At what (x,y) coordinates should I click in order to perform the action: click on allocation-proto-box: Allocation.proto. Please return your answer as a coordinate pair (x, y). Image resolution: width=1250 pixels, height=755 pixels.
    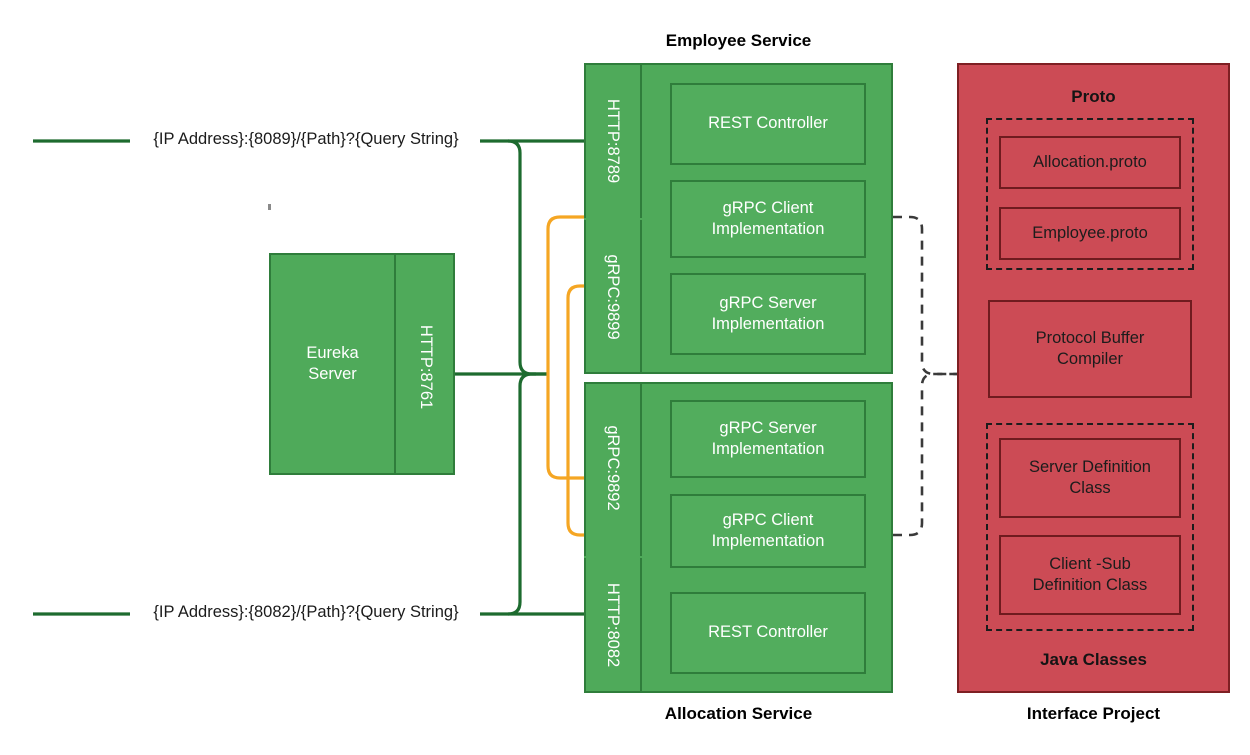
    Looking at the image, I should click on (1090, 162).